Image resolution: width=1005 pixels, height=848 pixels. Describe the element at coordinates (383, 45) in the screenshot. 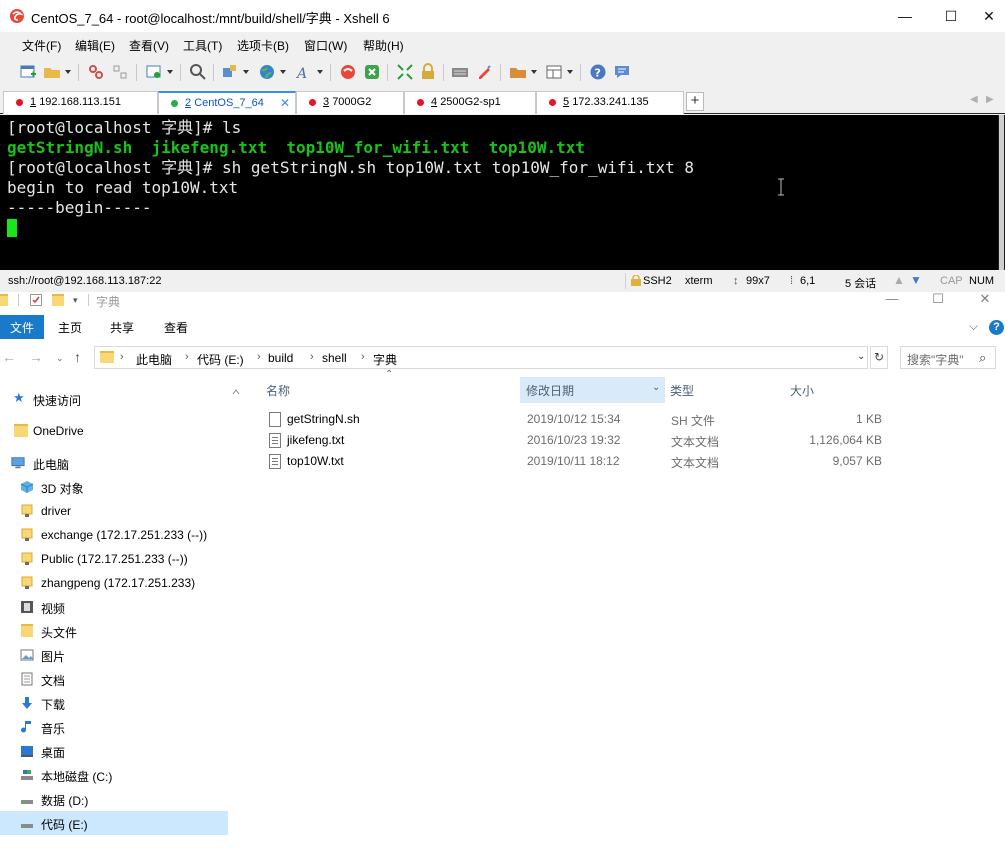

I see `menu-help: 帮助(H)` at that location.